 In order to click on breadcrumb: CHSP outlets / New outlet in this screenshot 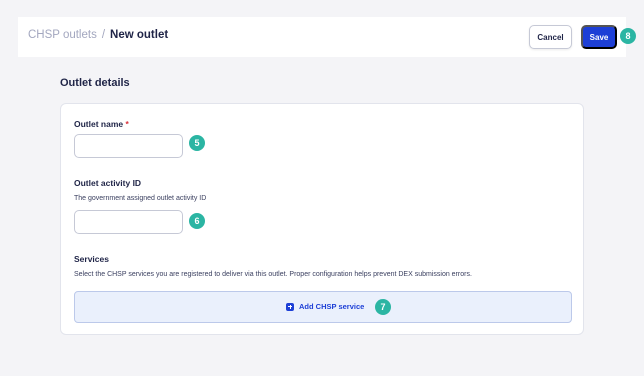, I will do `click(98, 35)`.